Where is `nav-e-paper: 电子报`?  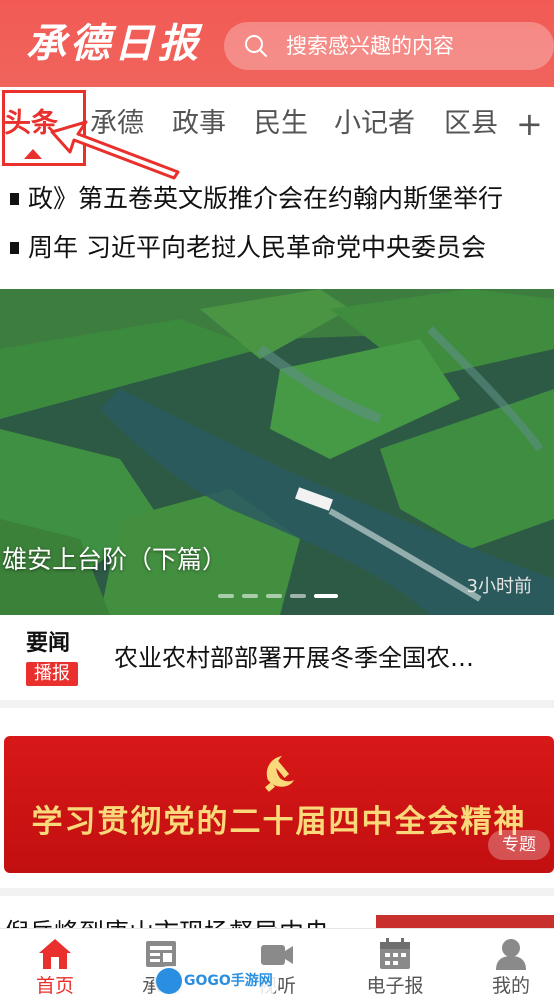 nav-e-paper: 电子报 is located at coordinates (395, 965).